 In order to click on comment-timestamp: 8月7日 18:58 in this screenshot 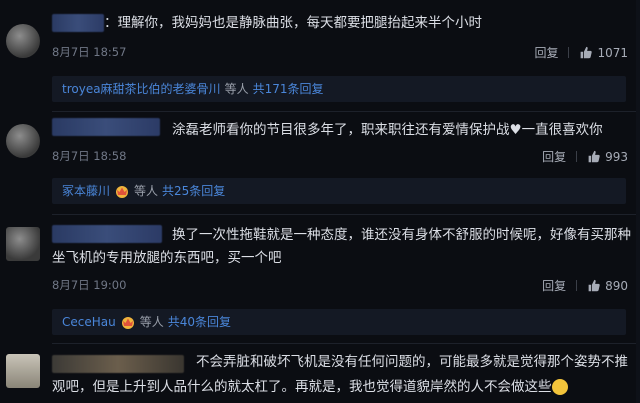, I will do `click(89, 156)`.